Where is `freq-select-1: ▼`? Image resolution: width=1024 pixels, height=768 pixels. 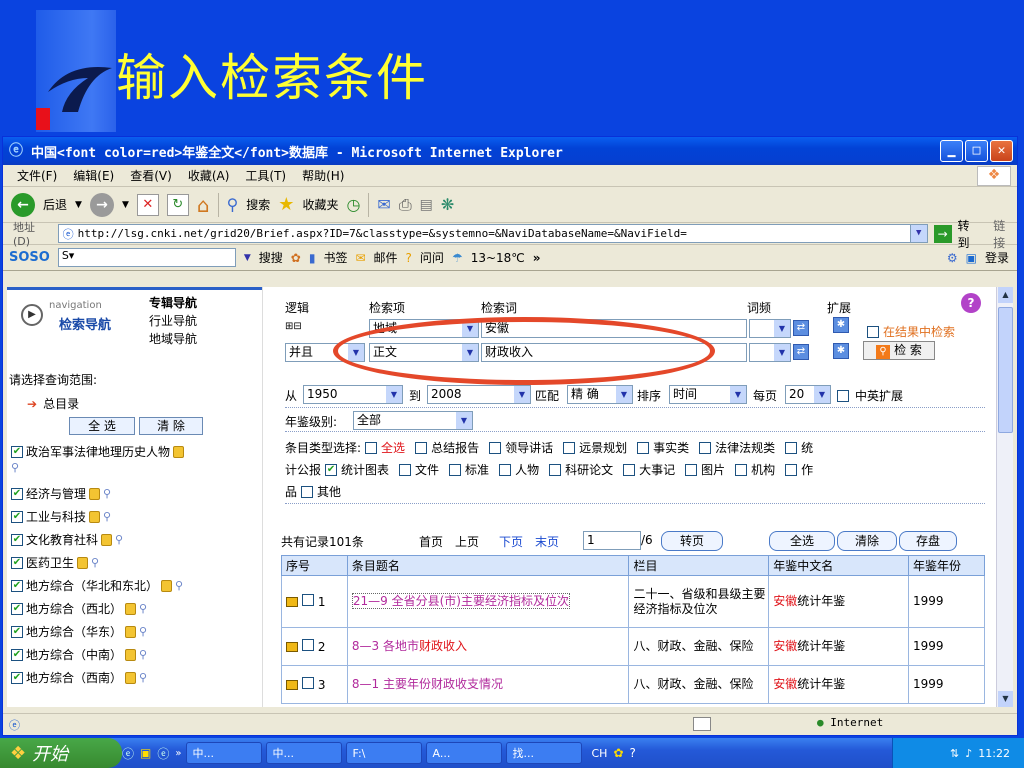 freq-select-1: ▼ is located at coordinates (770, 328).